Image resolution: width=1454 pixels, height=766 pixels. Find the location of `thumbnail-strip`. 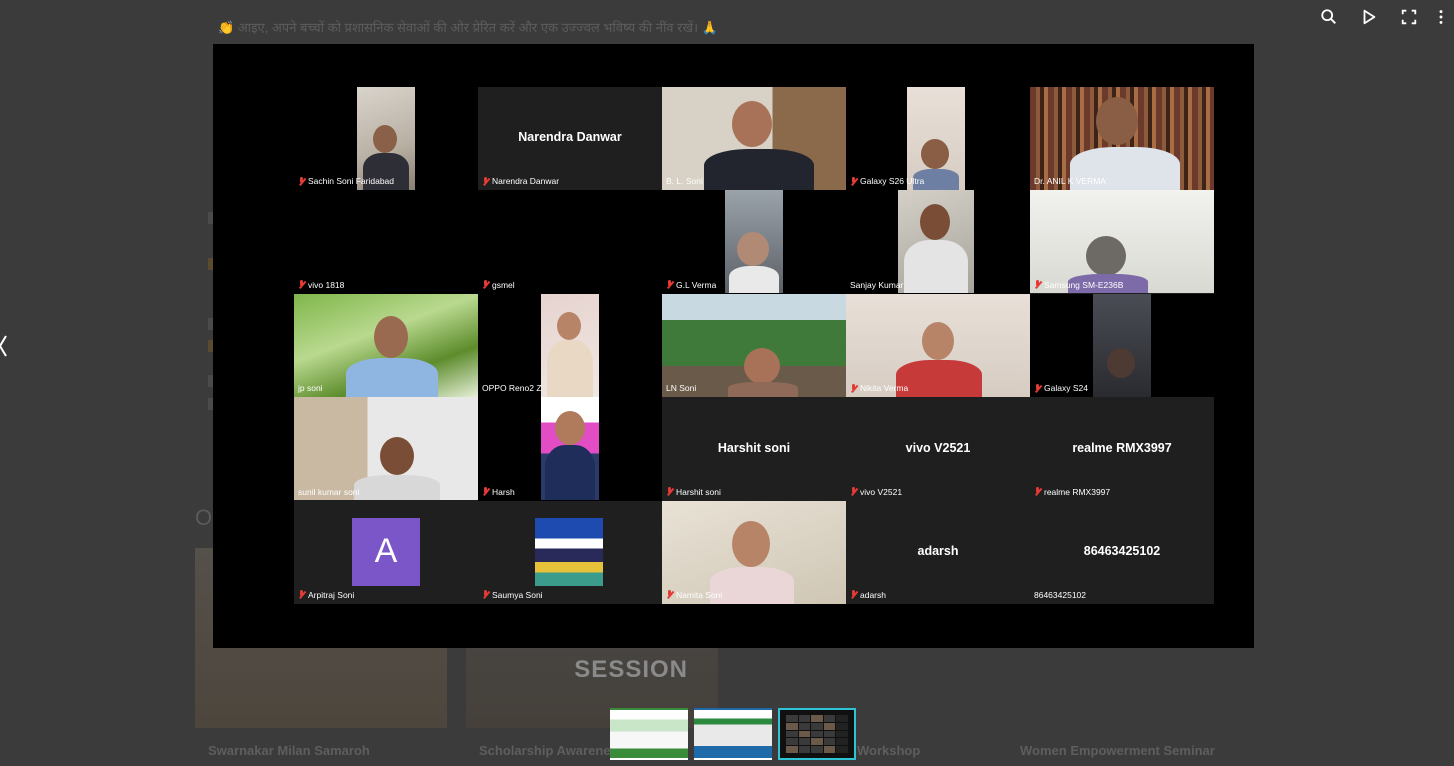

thumbnail-strip is located at coordinates (733, 734).